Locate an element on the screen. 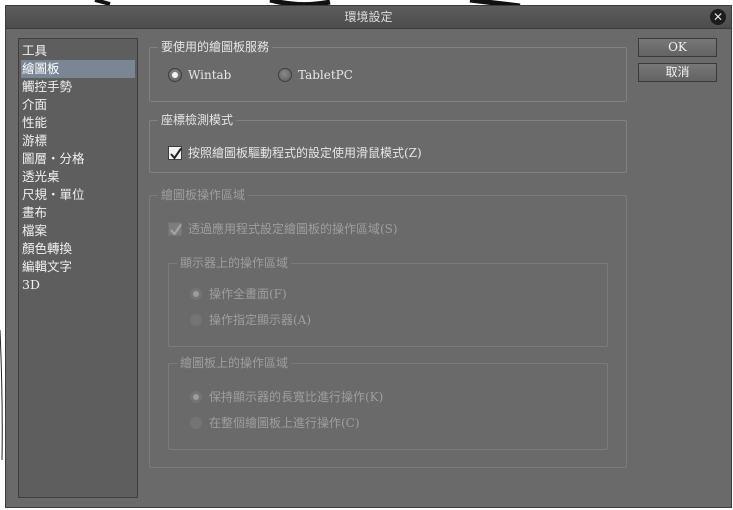  sidebar-item-edit-text: 編輯文字 is located at coordinates (78, 267).